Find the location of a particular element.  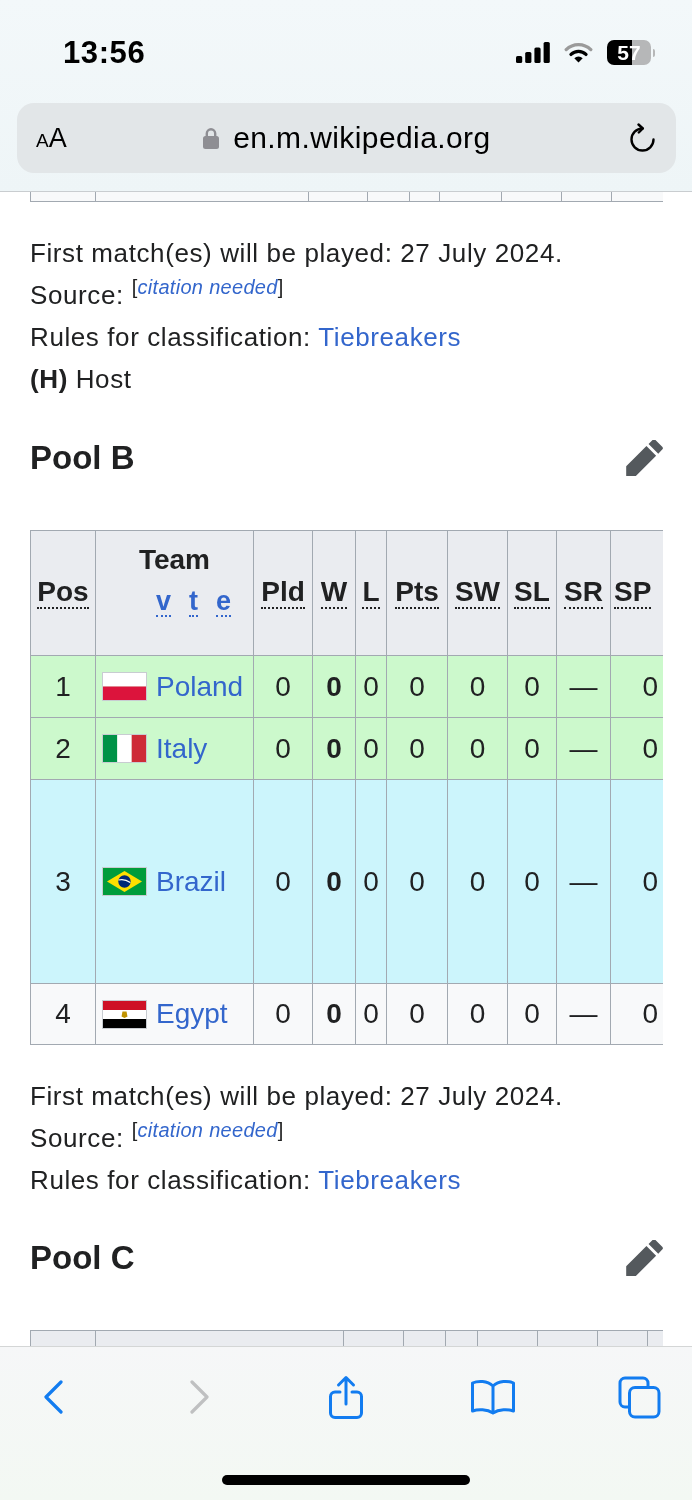

team-link: Egypt is located at coordinates (192, 1014).